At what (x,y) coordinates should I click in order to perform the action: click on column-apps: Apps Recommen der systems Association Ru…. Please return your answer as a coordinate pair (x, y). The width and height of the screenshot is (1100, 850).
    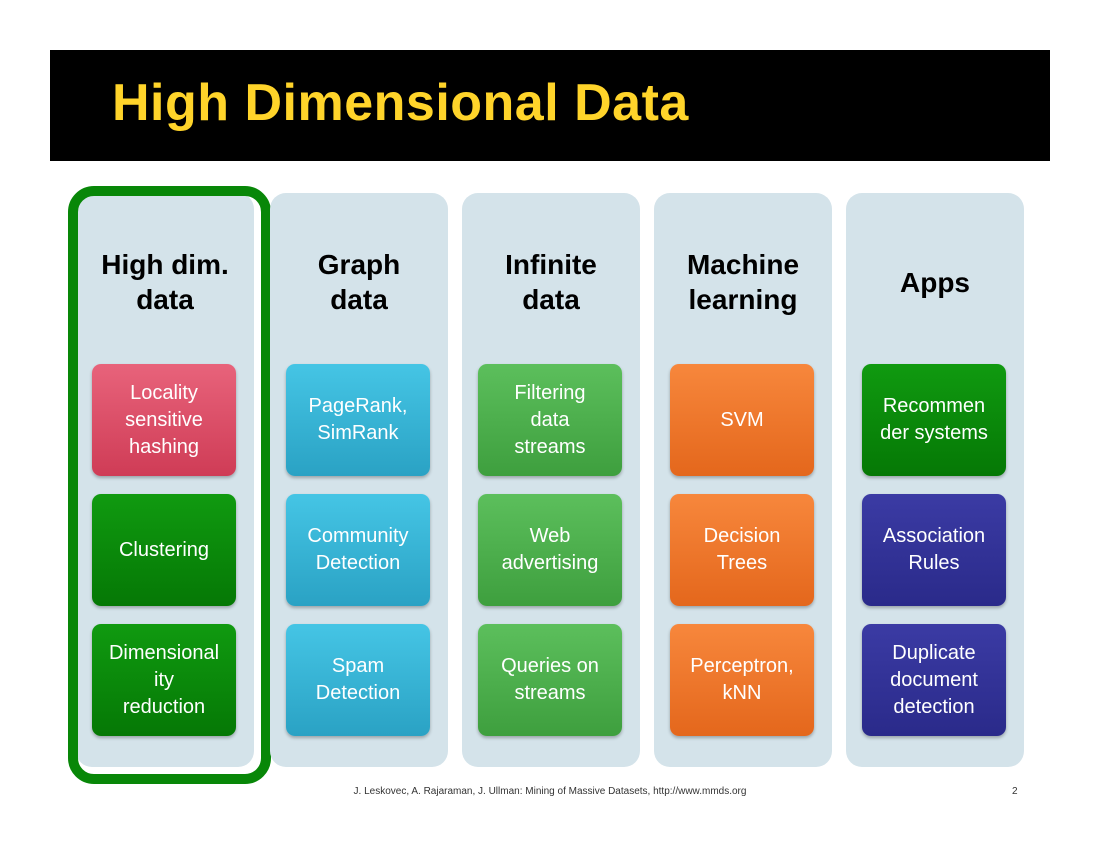
    Looking at the image, I should click on (935, 480).